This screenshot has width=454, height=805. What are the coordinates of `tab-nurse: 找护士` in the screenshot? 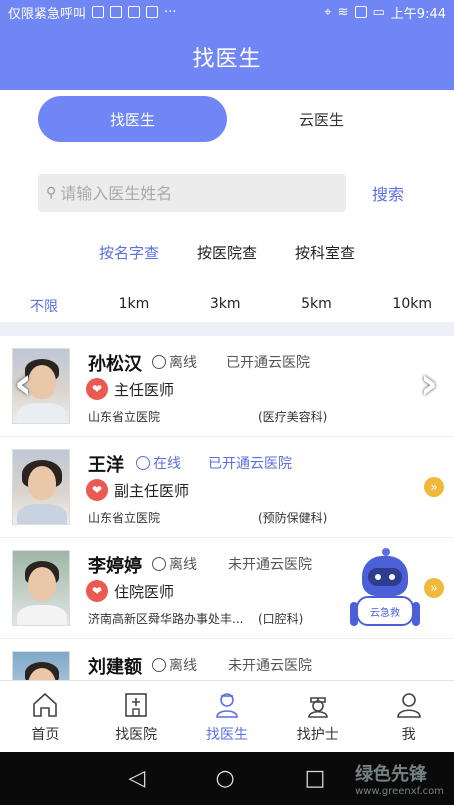 It's located at (317, 716).